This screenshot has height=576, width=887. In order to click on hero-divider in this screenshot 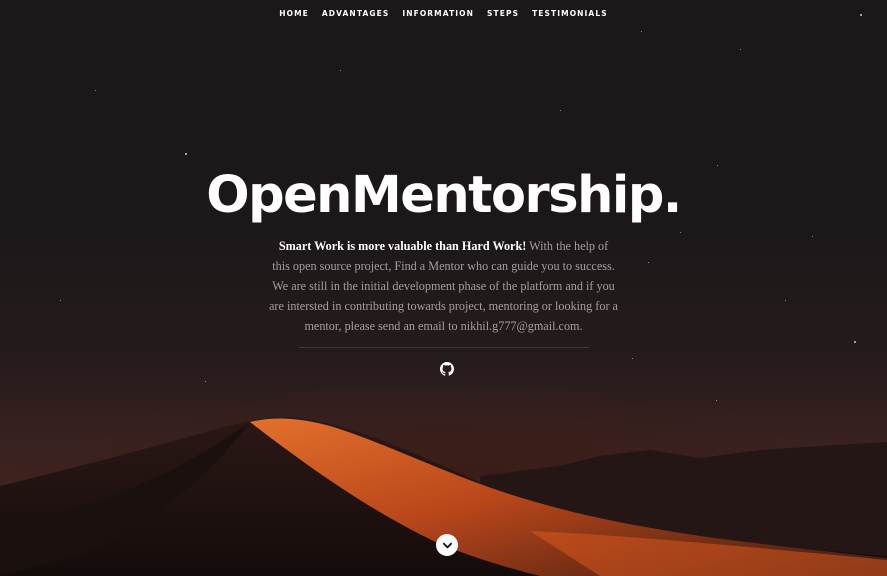, I will do `click(443, 347)`.